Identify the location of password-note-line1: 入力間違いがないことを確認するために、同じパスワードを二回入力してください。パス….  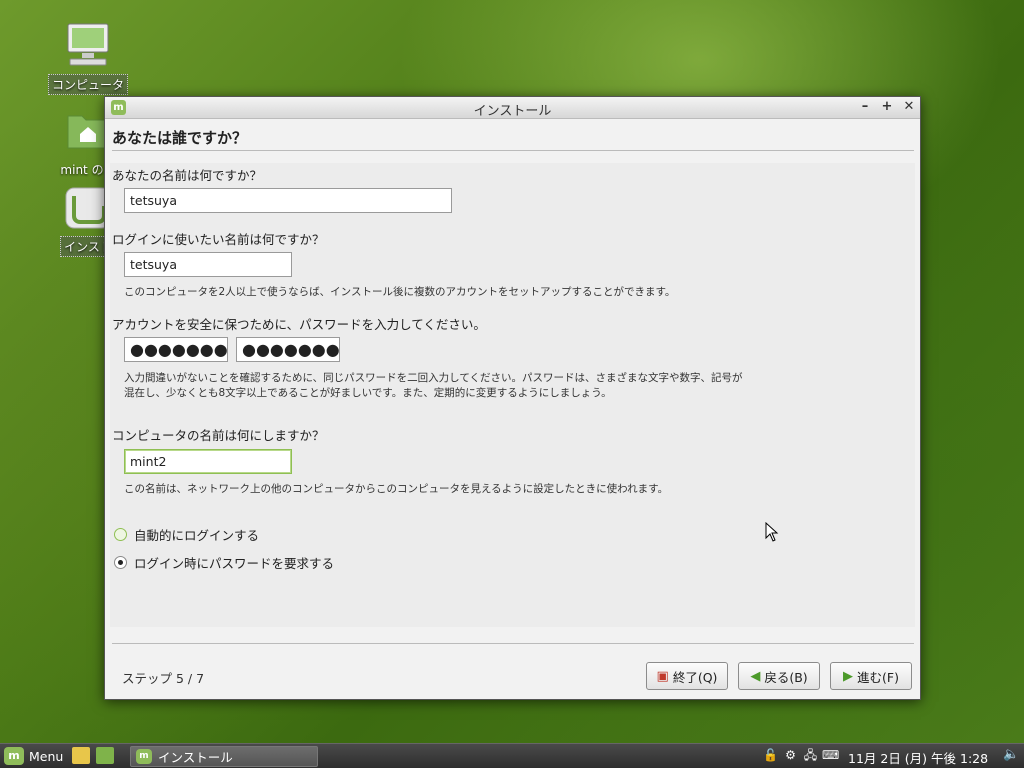
(433, 378).